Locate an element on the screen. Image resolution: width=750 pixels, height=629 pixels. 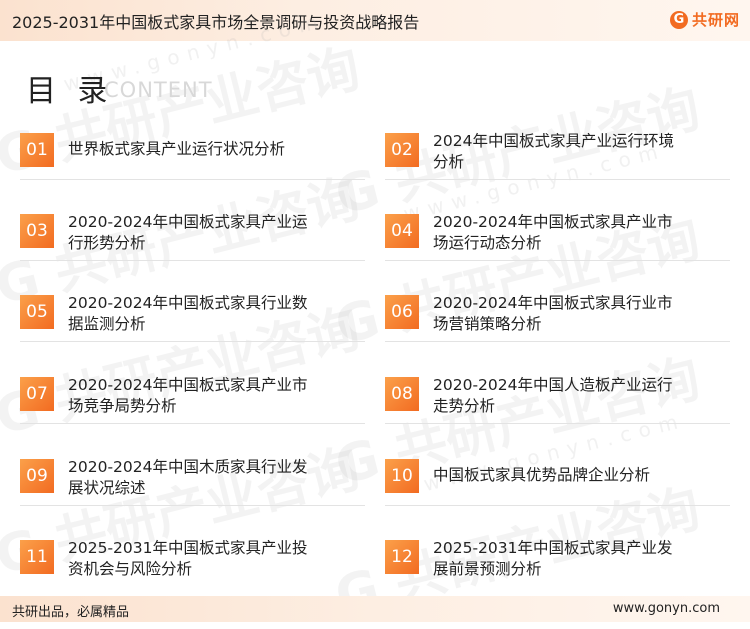
toc-number-badge: 04 is located at coordinates (402, 231).